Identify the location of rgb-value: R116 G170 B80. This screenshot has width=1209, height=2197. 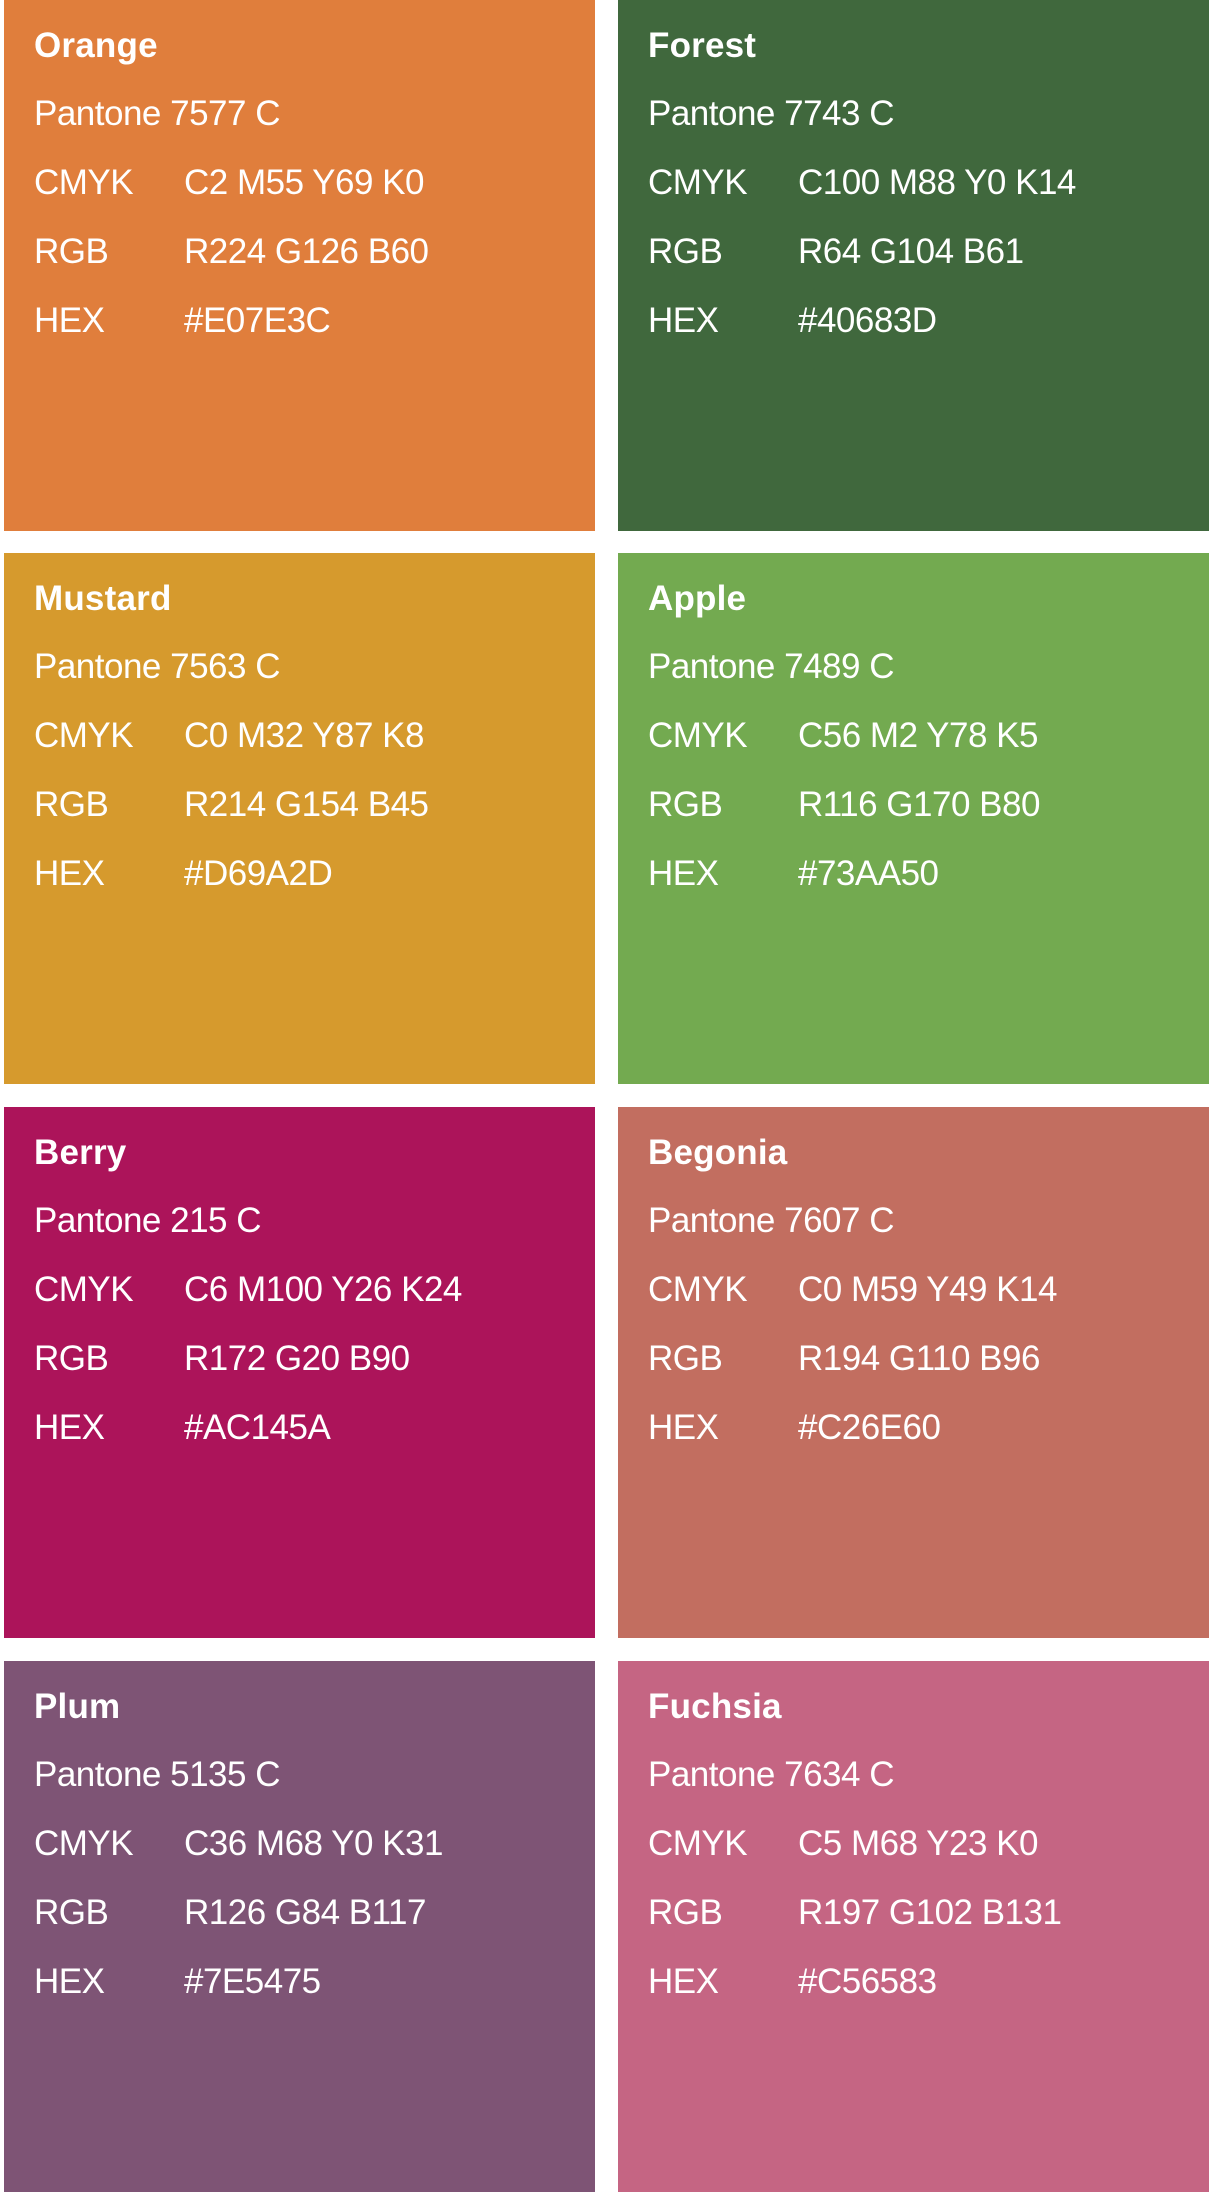
(919, 804).